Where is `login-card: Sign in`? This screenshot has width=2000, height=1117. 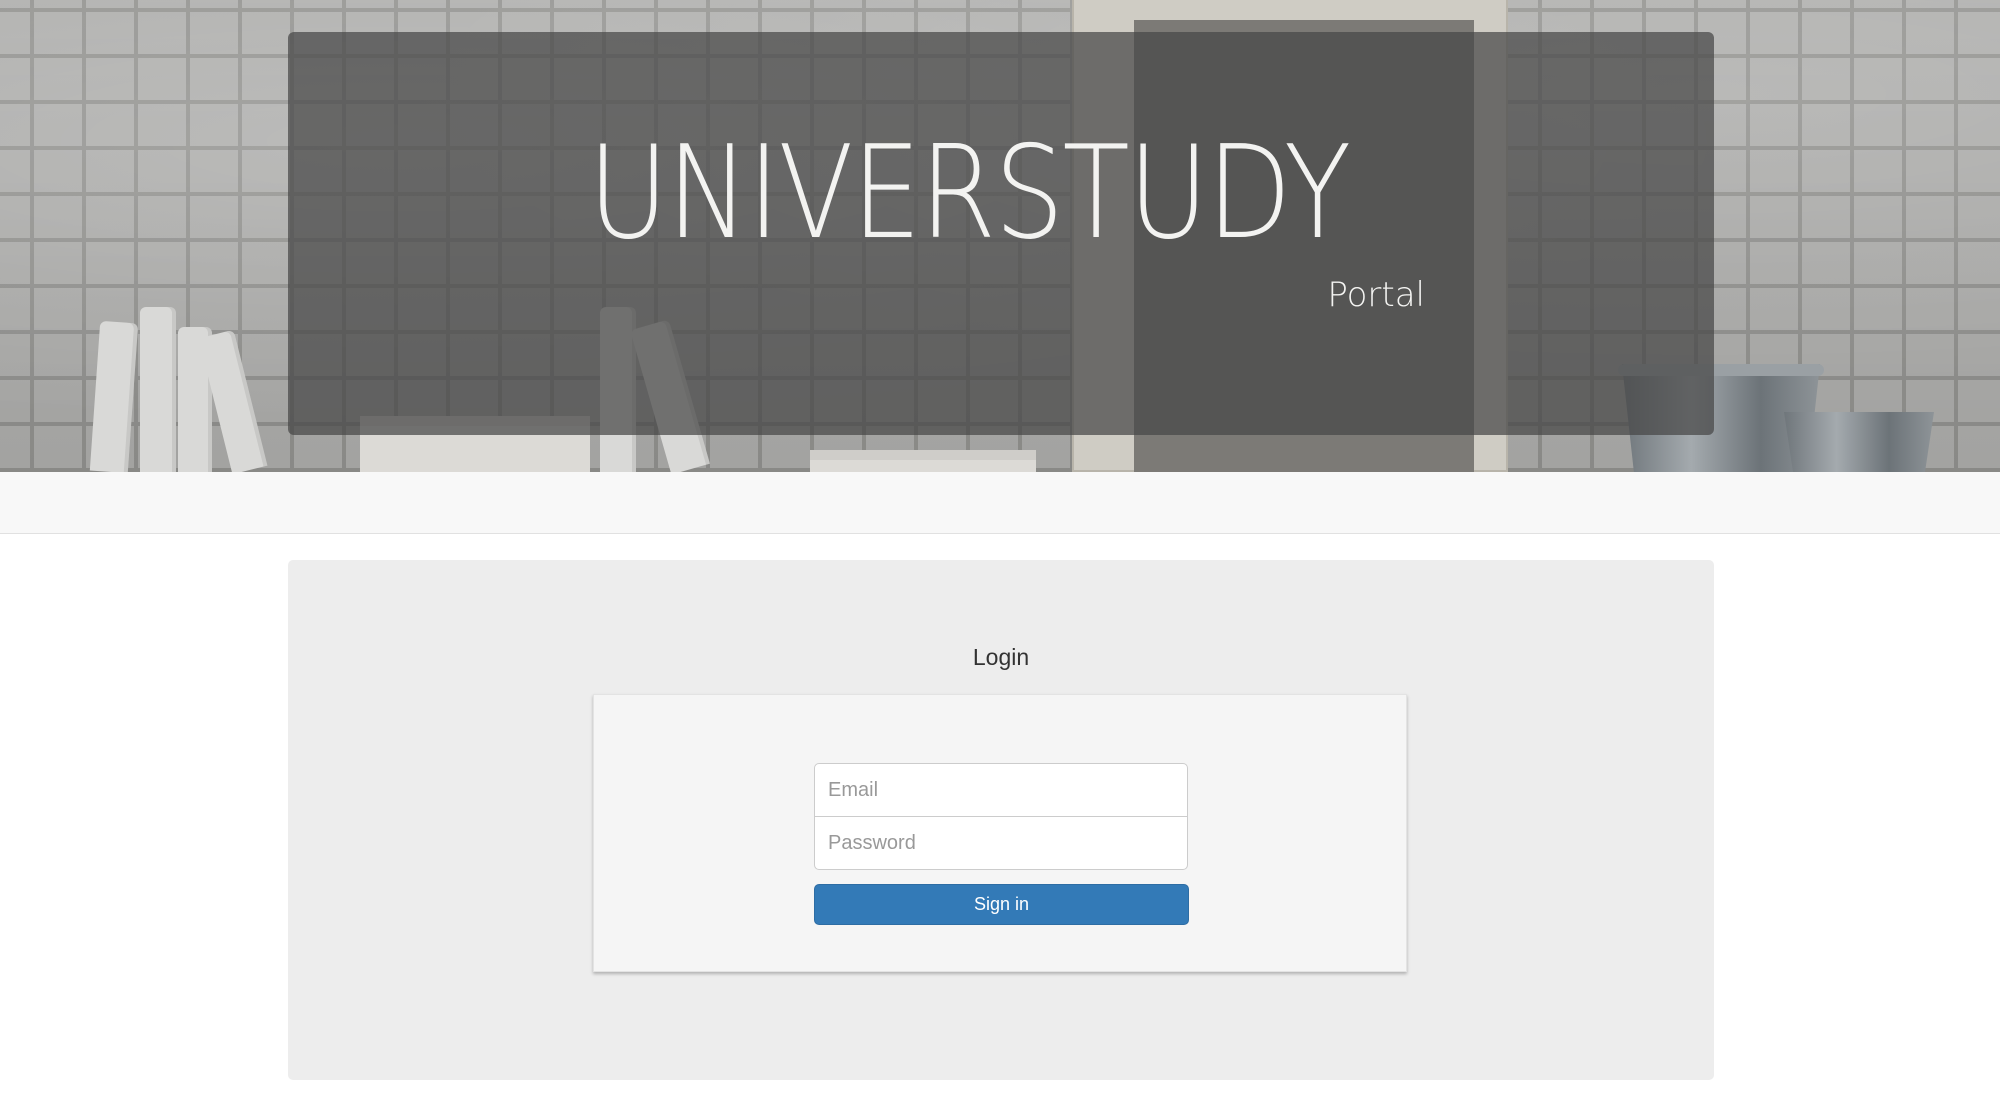
login-card: Sign in is located at coordinates (1000, 833).